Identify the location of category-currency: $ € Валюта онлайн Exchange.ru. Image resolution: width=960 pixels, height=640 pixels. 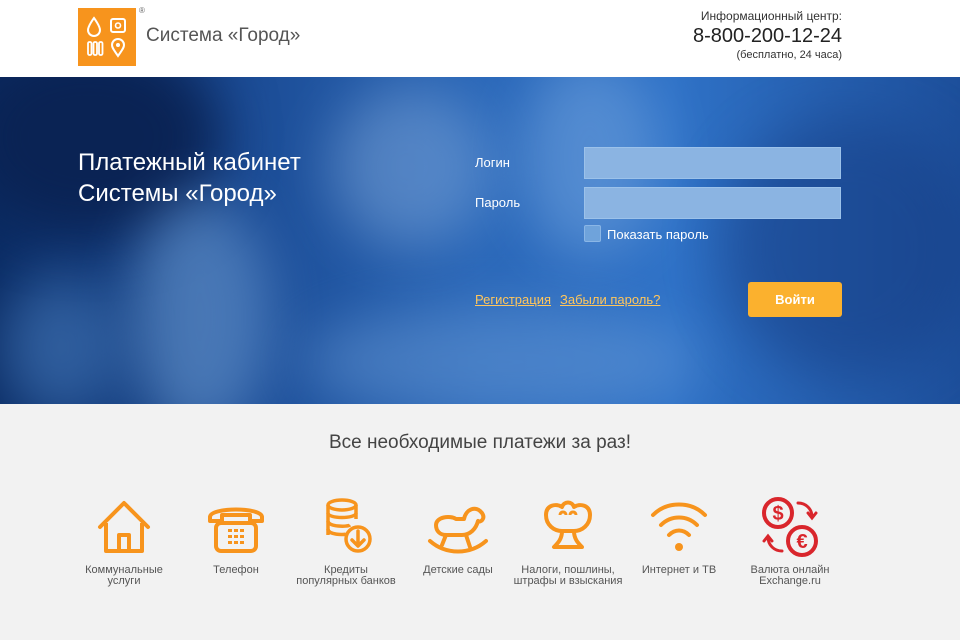
(790, 541).